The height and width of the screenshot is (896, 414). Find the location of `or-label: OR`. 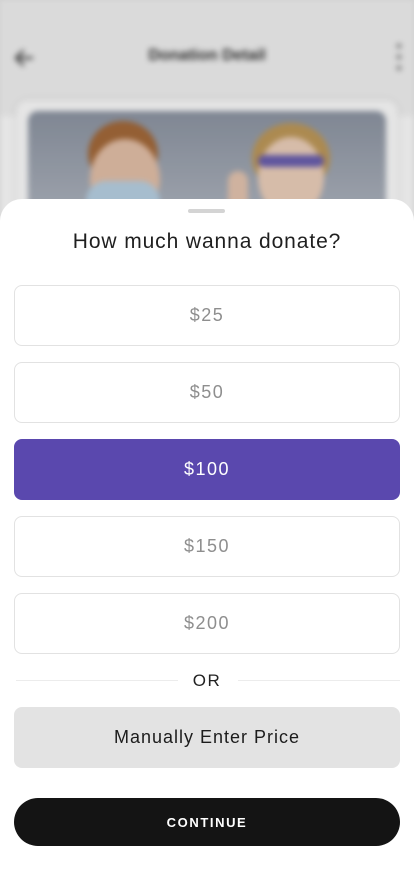

or-label: OR is located at coordinates (207, 680).